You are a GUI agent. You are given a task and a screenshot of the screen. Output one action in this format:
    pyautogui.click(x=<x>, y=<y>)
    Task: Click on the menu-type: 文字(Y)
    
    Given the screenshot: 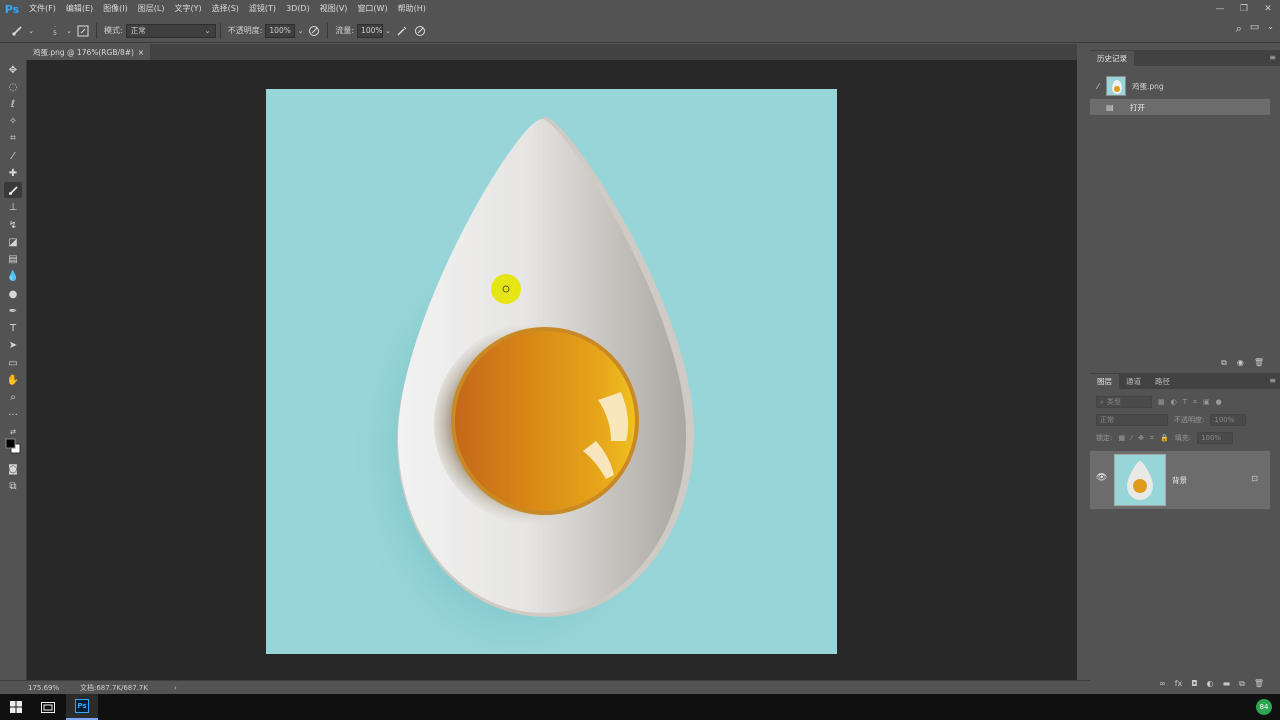 What is the action you would take?
    pyautogui.click(x=187, y=9)
    